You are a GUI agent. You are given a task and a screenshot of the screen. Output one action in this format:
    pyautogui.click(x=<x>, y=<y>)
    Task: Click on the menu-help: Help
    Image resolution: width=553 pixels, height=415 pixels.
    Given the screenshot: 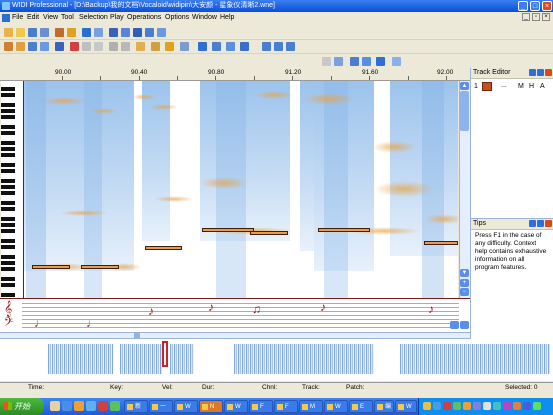 What is the action you would take?
    pyautogui.click(x=227, y=18)
    